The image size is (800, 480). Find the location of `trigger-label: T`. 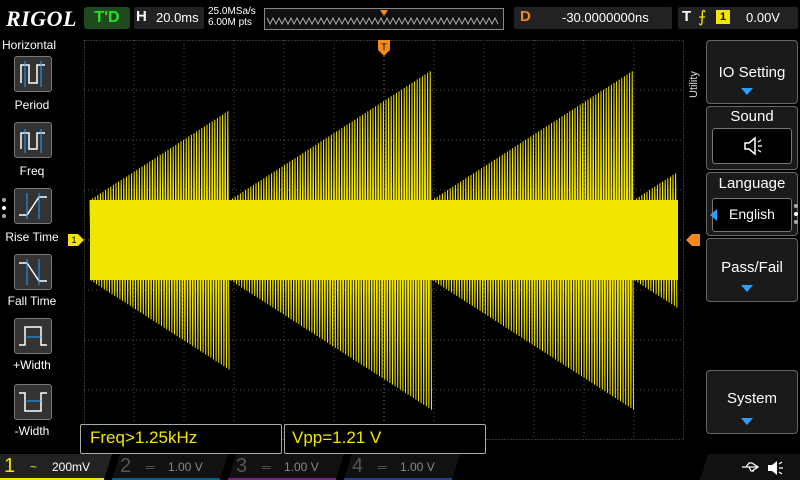

trigger-label: T is located at coordinates (687, 16).